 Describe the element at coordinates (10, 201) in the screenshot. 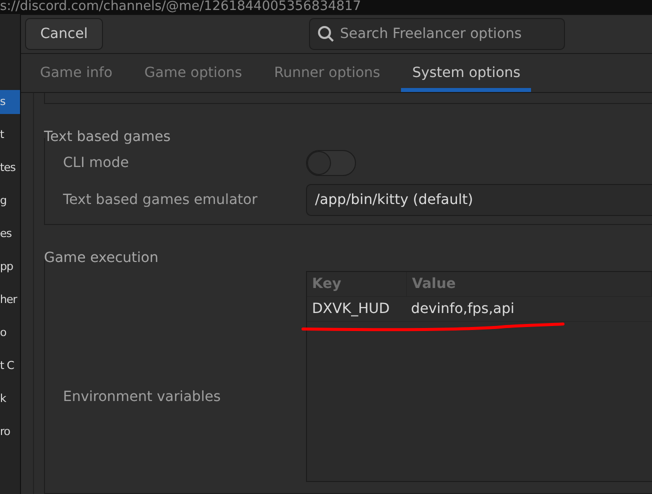

I see `sidebar-item: g` at that location.